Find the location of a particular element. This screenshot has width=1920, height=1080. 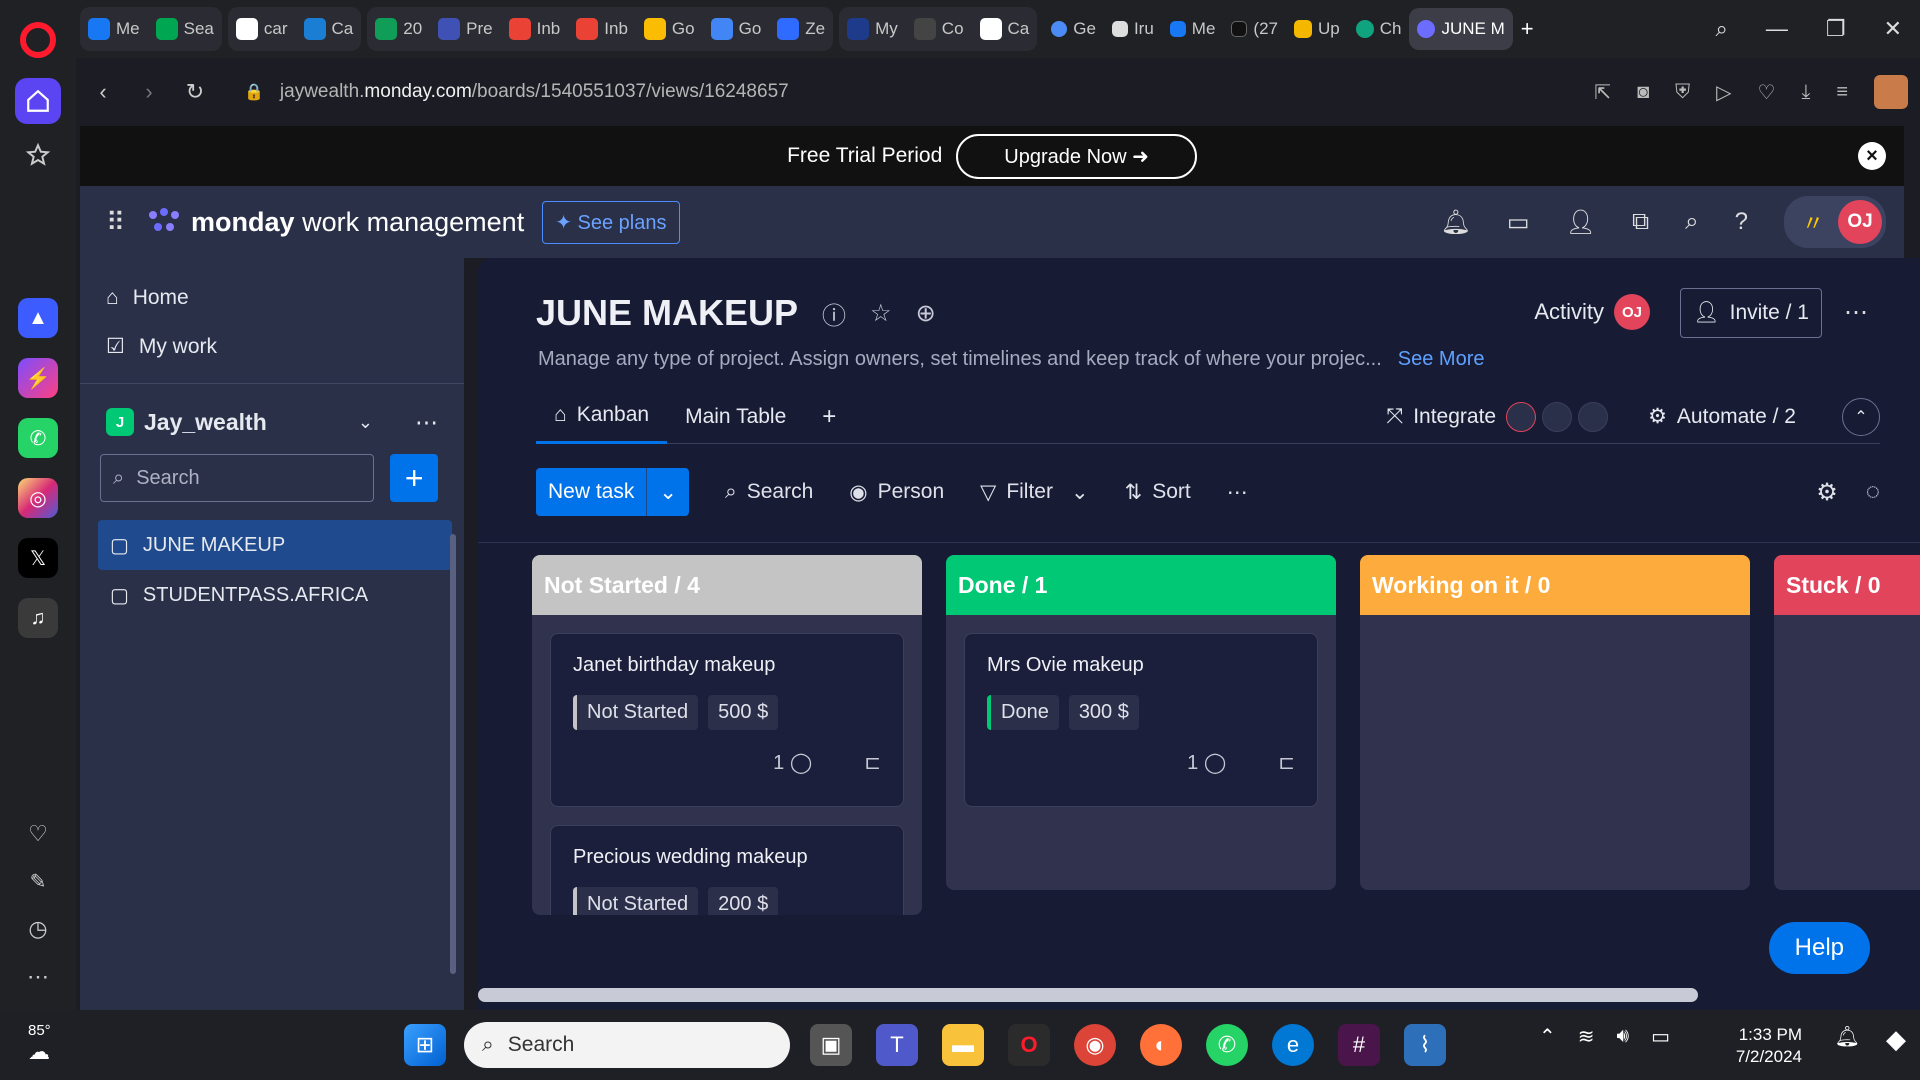

opera-logo-icon is located at coordinates (38, 40).